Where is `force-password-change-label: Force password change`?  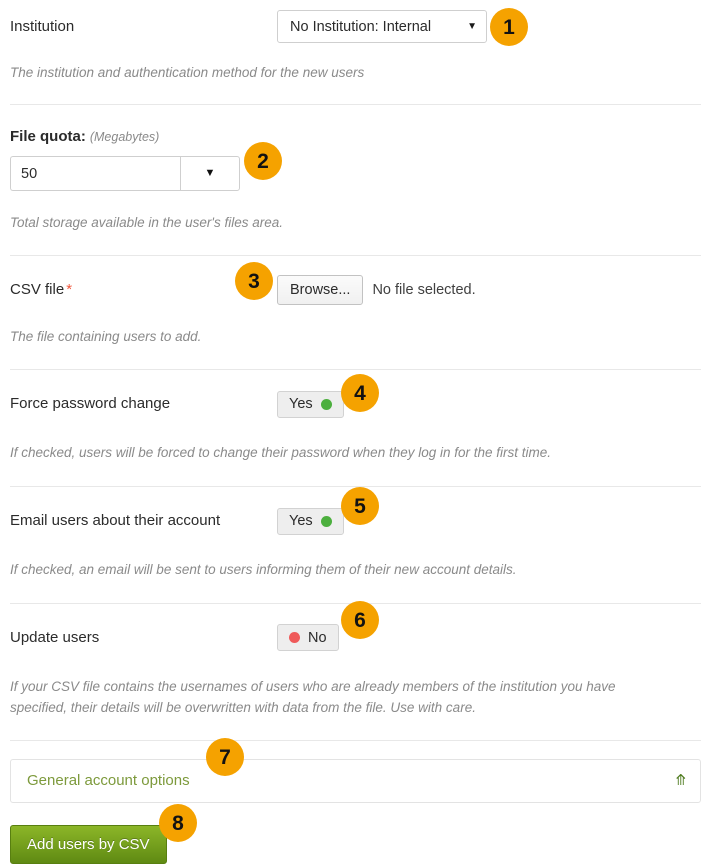
force-password-change-label: Force password change is located at coordinates (90, 404).